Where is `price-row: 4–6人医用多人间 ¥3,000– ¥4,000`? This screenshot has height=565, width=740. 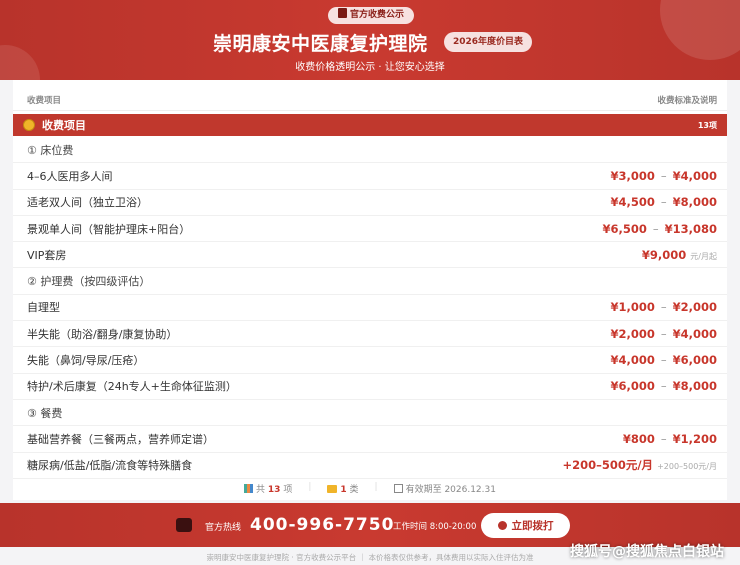 price-row: 4–6人医用多人间 ¥3,000– ¥4,000 is located at coordinates (370, 176).